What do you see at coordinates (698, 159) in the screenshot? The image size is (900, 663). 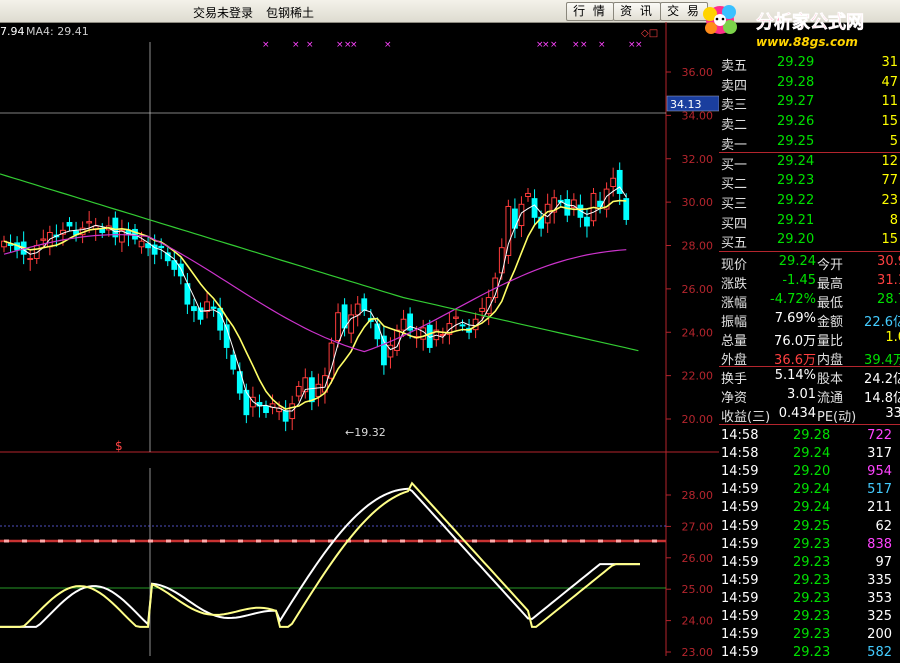 I see `price-axis-label: 32.00` at bounding box center [698, 159].